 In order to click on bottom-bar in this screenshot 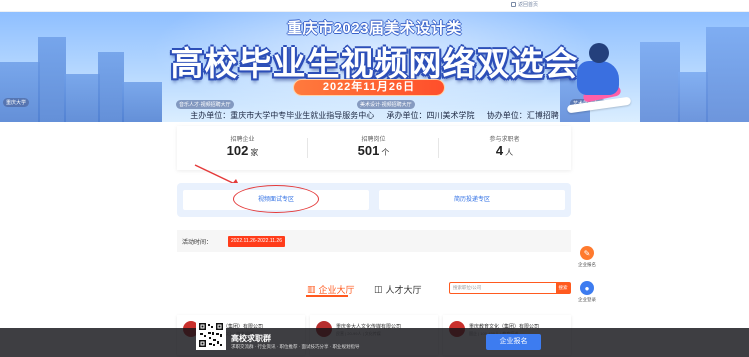, I will do `click(374, 342)`.